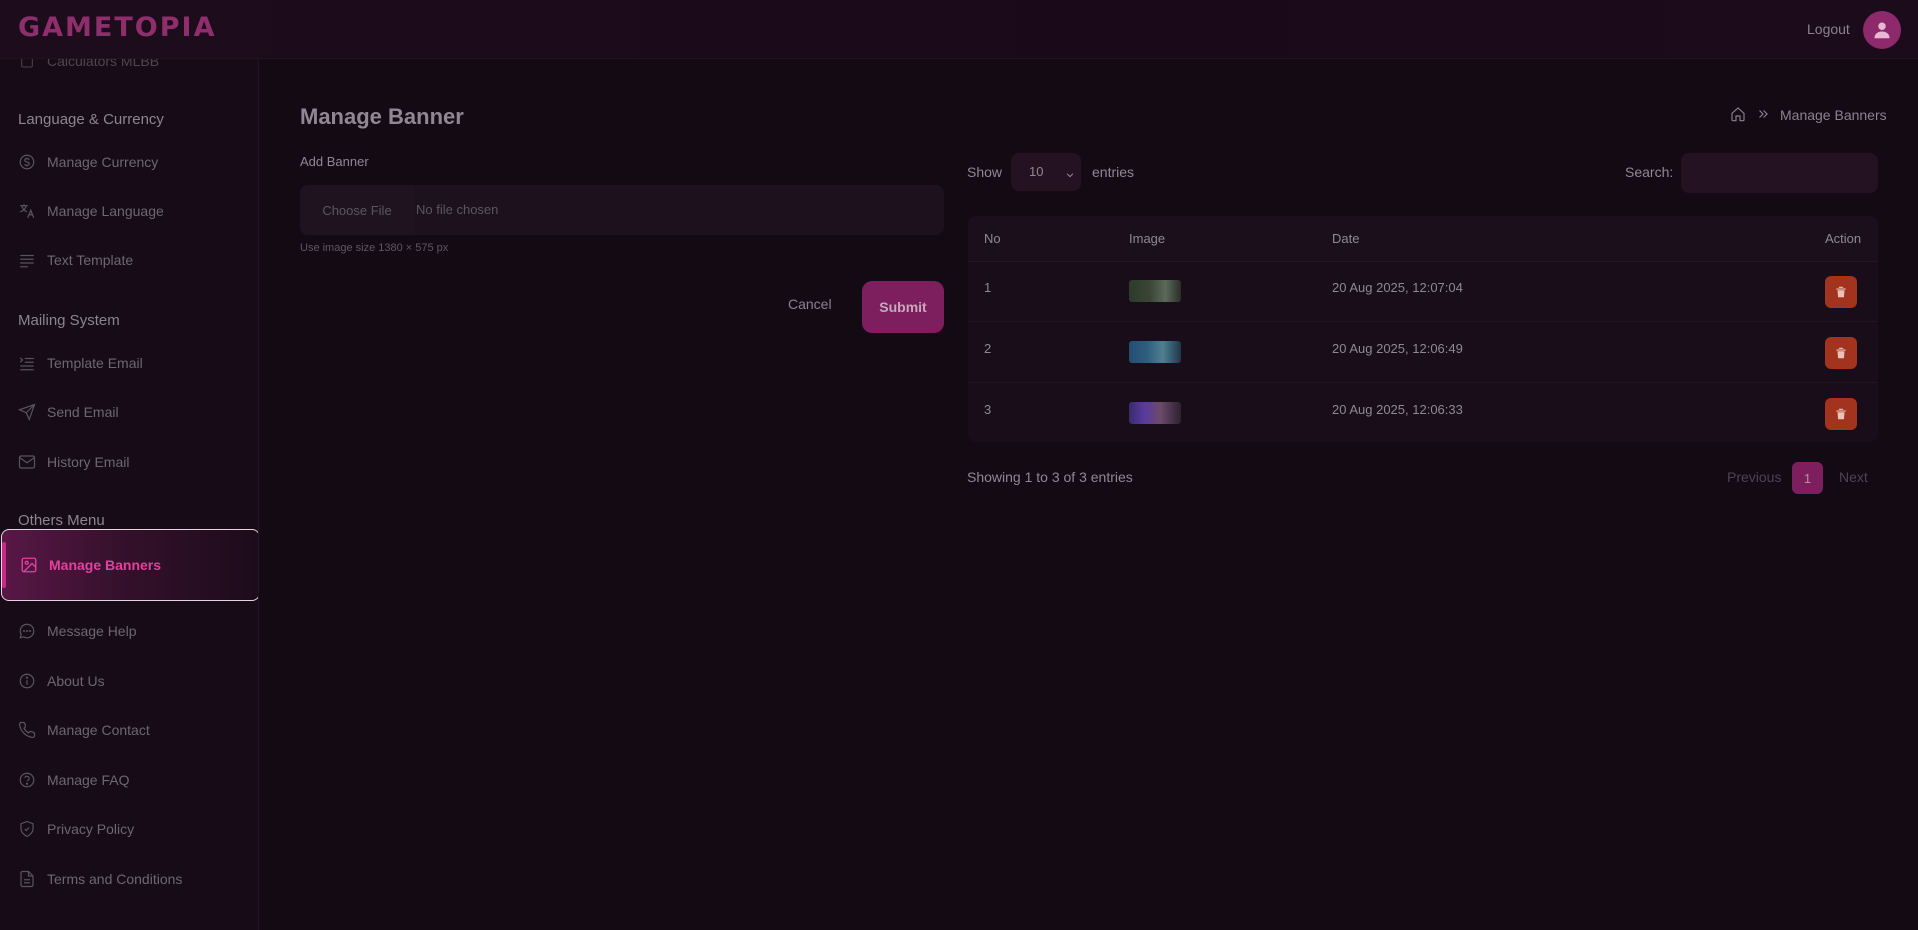 The image size is (1918, 930). I want to click on send-icon, so click(27, 412).